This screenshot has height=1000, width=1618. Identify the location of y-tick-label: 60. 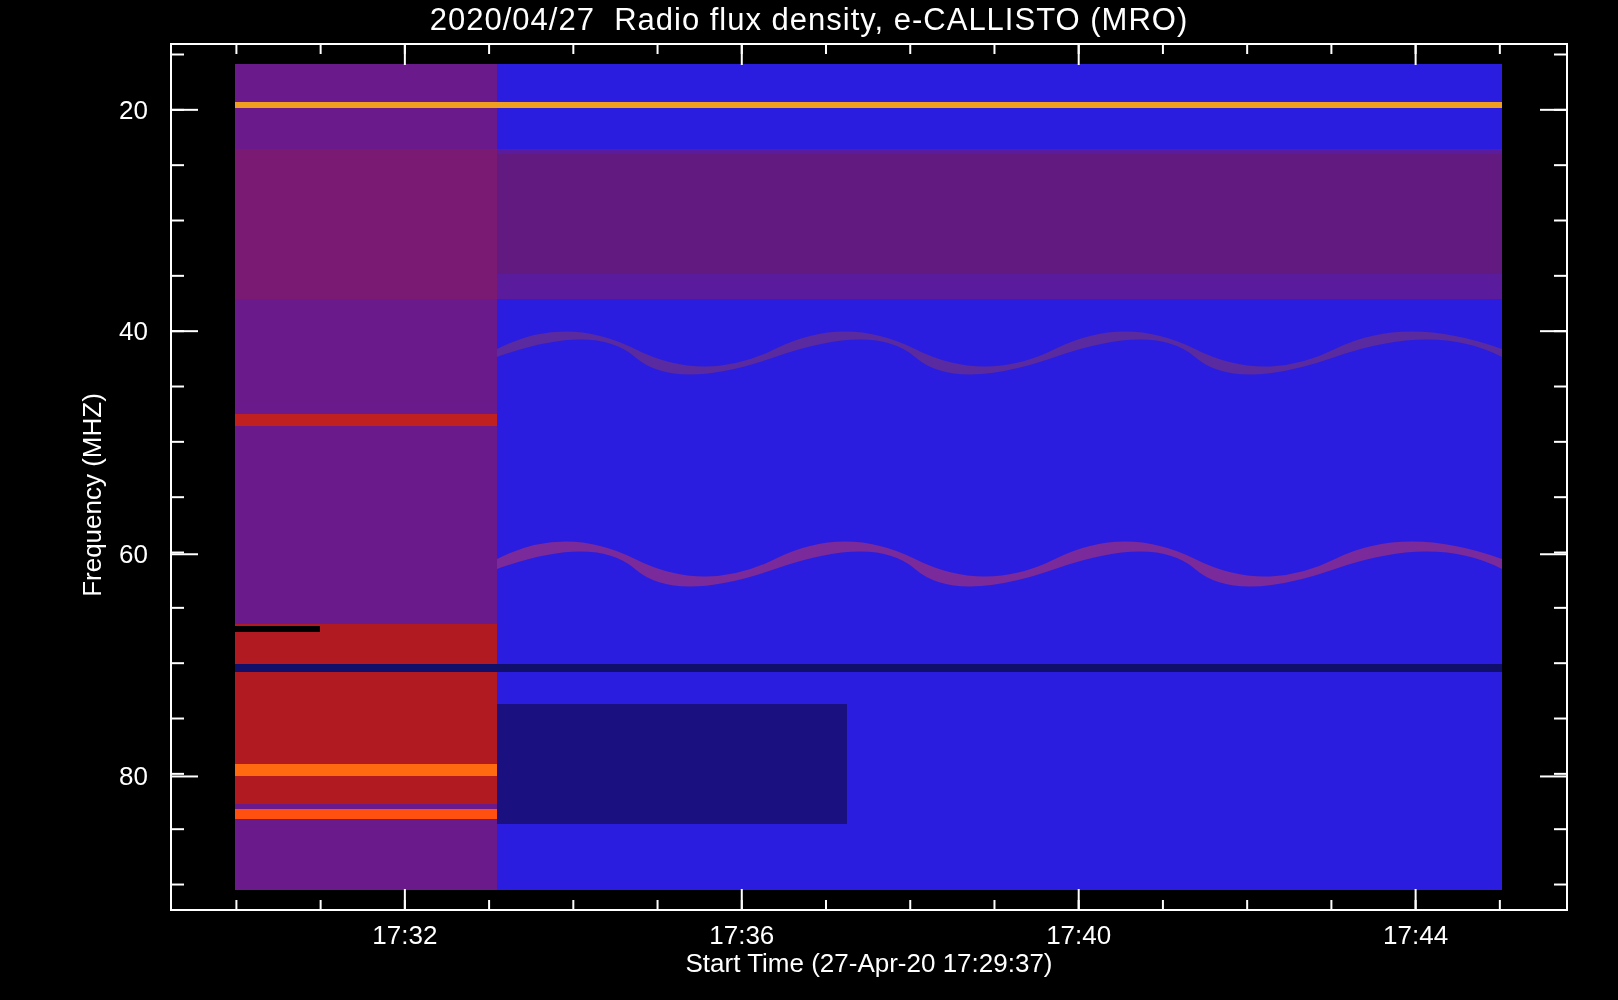
(133, 554).